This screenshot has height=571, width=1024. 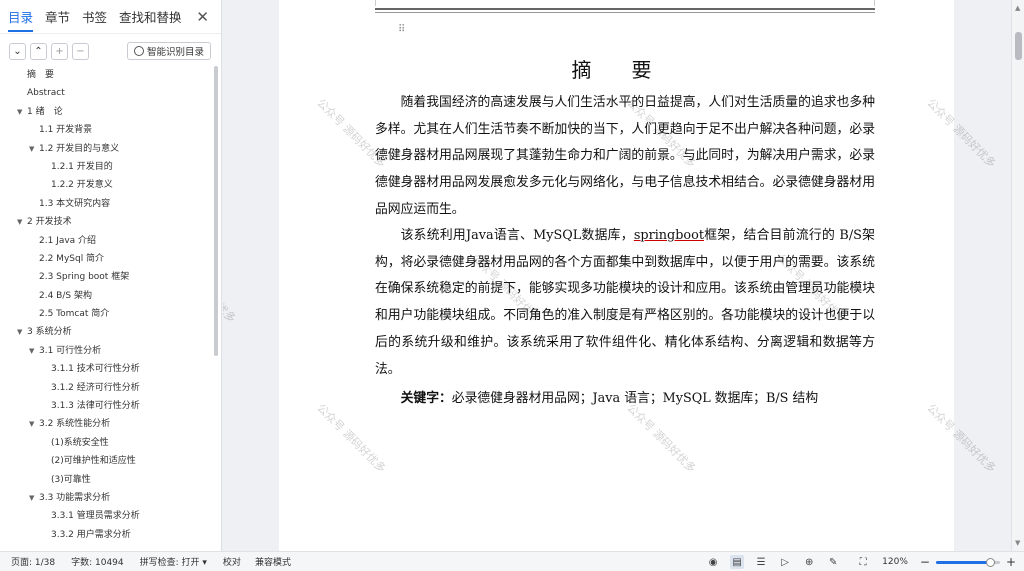 What do you see at coordinates (106, 480) in the screenshot?
I see `toc-item: (3)可靠性` at bounding box center [106, 480].